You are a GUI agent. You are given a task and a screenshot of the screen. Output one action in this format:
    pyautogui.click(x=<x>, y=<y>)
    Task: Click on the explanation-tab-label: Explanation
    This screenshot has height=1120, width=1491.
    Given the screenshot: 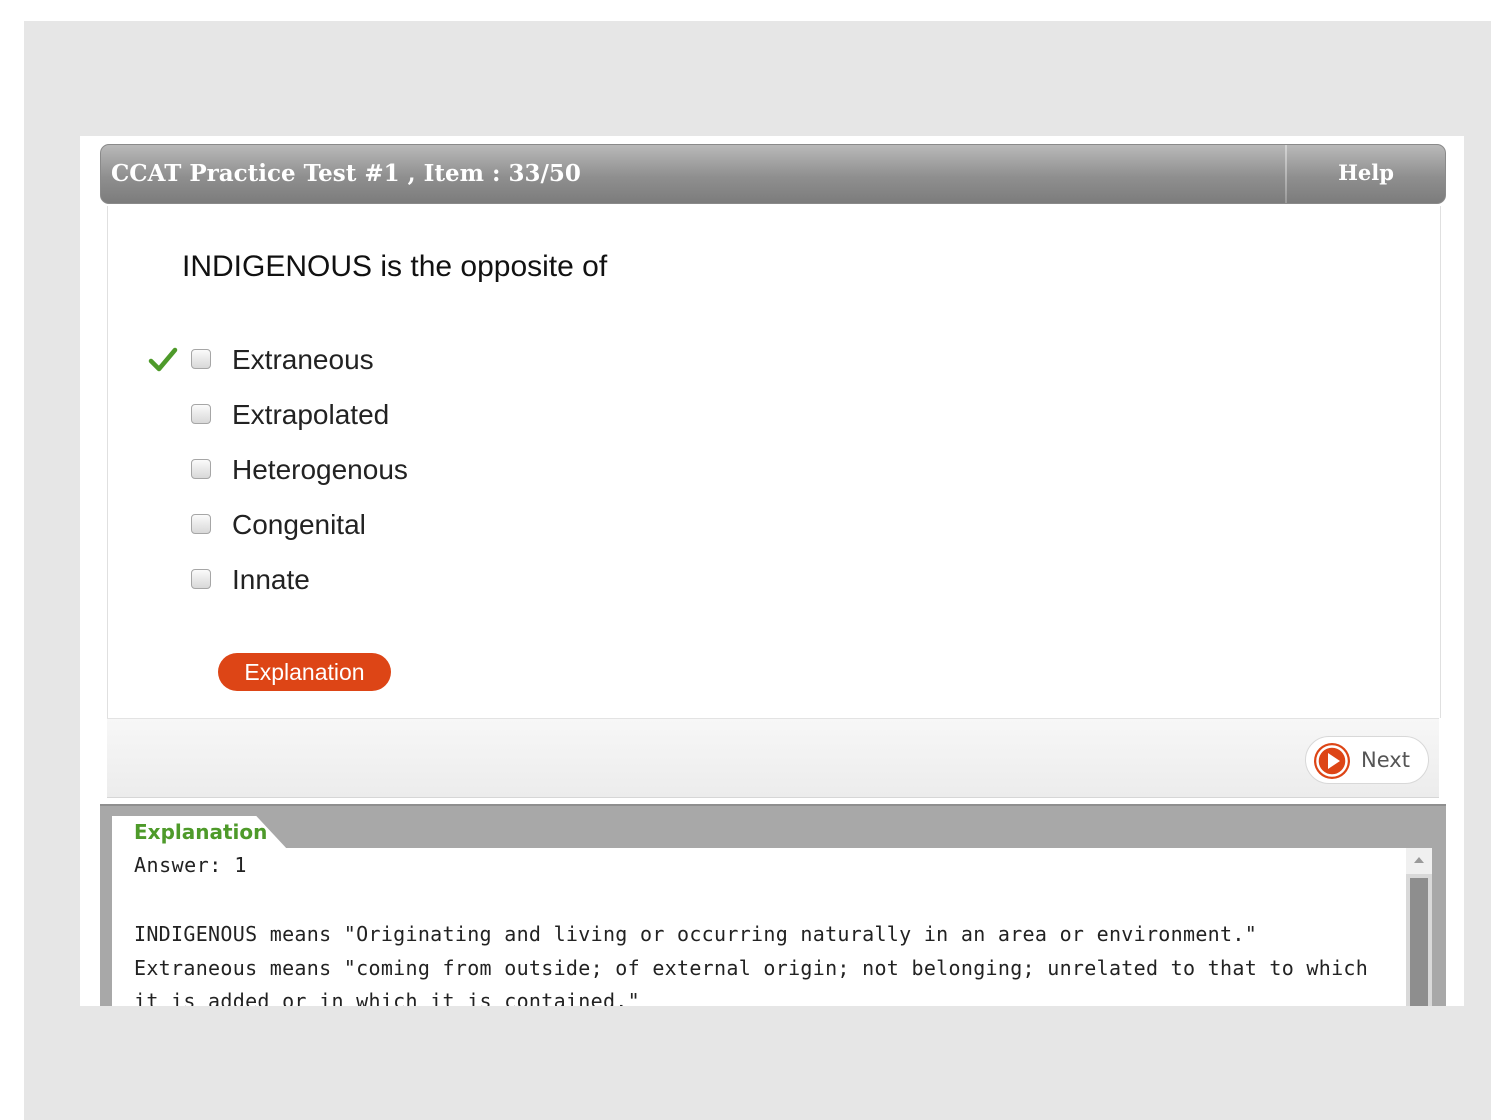 What is the action you would take?
    pyautogui.click(x=201, y=832)
    